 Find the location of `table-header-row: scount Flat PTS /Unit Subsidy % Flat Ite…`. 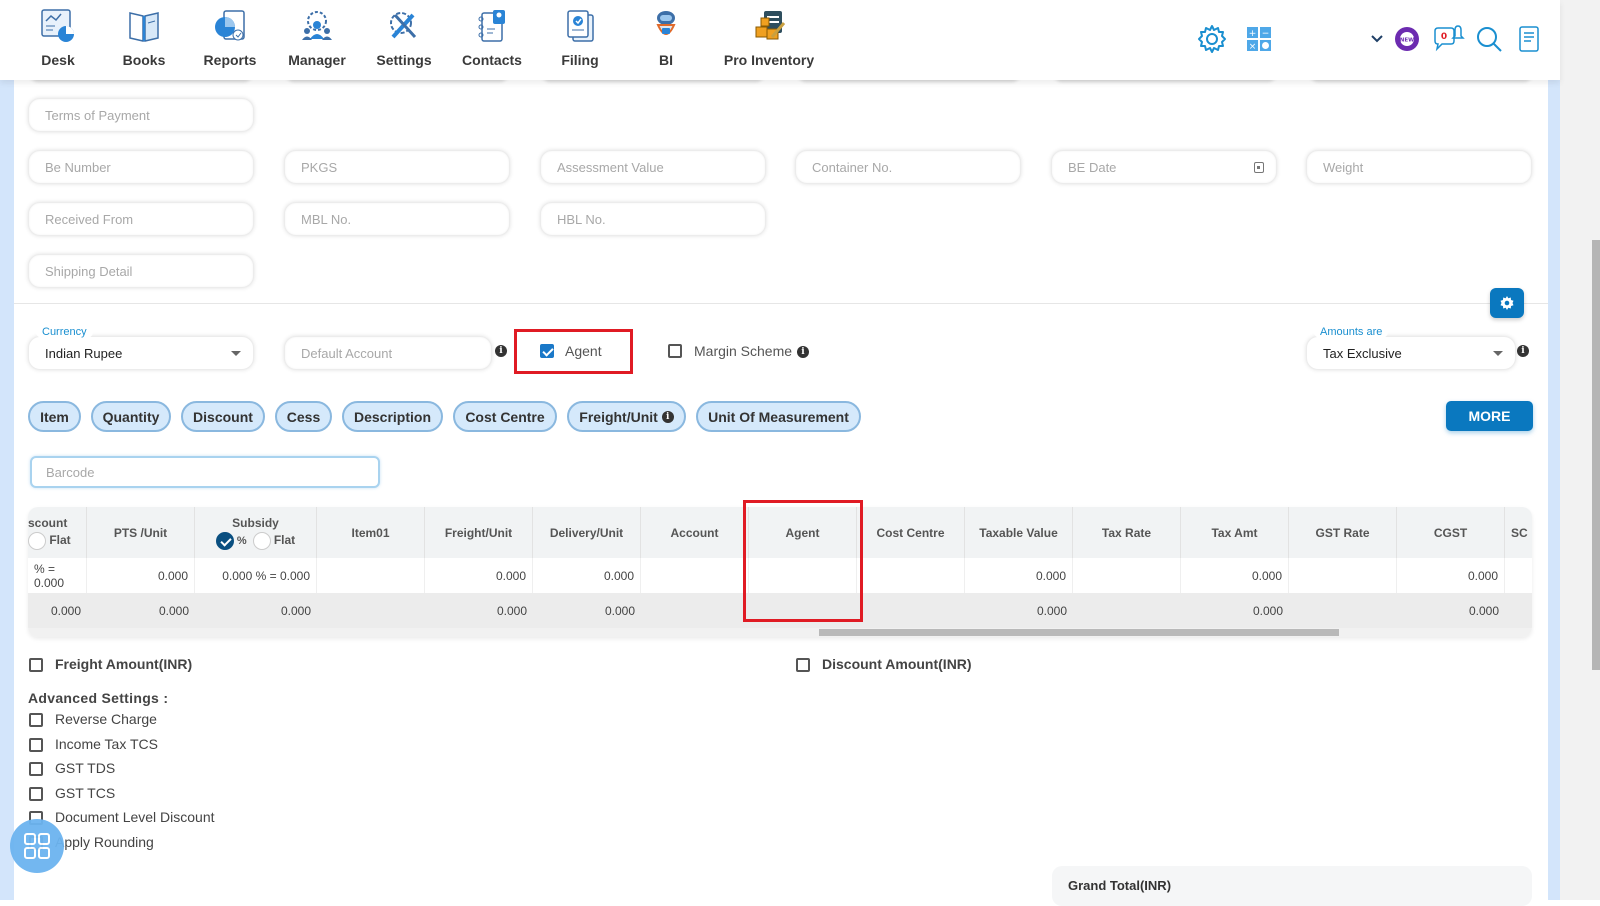

table-header-row: scount Flat PTS /Unit Subsidy % Flat Ite… is located at coordinates (780, 532).